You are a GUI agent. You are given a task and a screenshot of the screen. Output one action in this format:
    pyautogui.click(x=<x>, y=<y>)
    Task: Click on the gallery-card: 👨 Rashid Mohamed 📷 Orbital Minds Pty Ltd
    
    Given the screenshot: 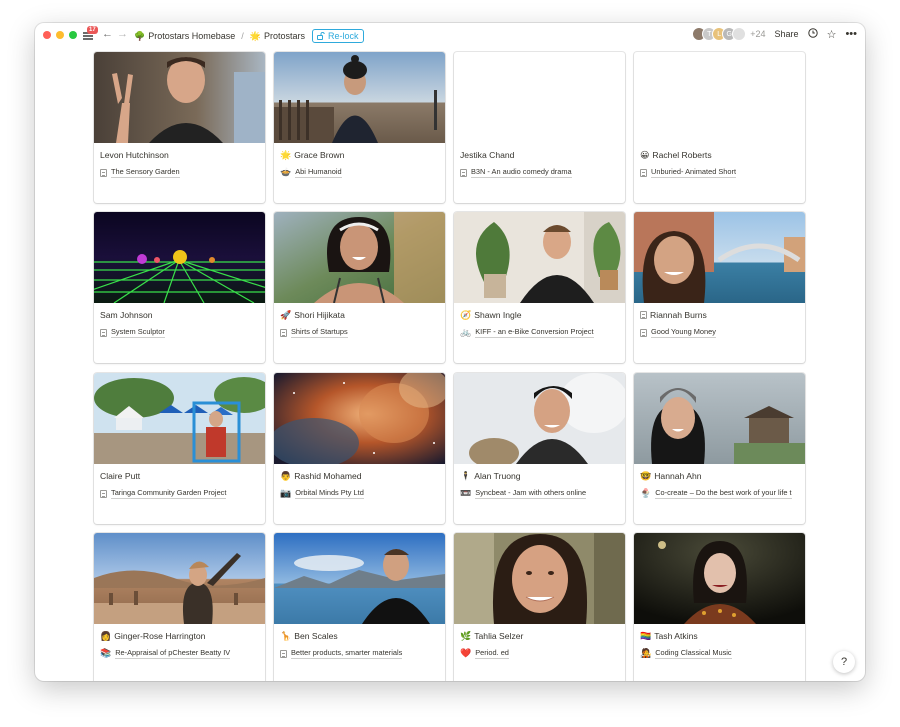 What is the action you would take?
    pyautogui.click(x=359, y=448)
    